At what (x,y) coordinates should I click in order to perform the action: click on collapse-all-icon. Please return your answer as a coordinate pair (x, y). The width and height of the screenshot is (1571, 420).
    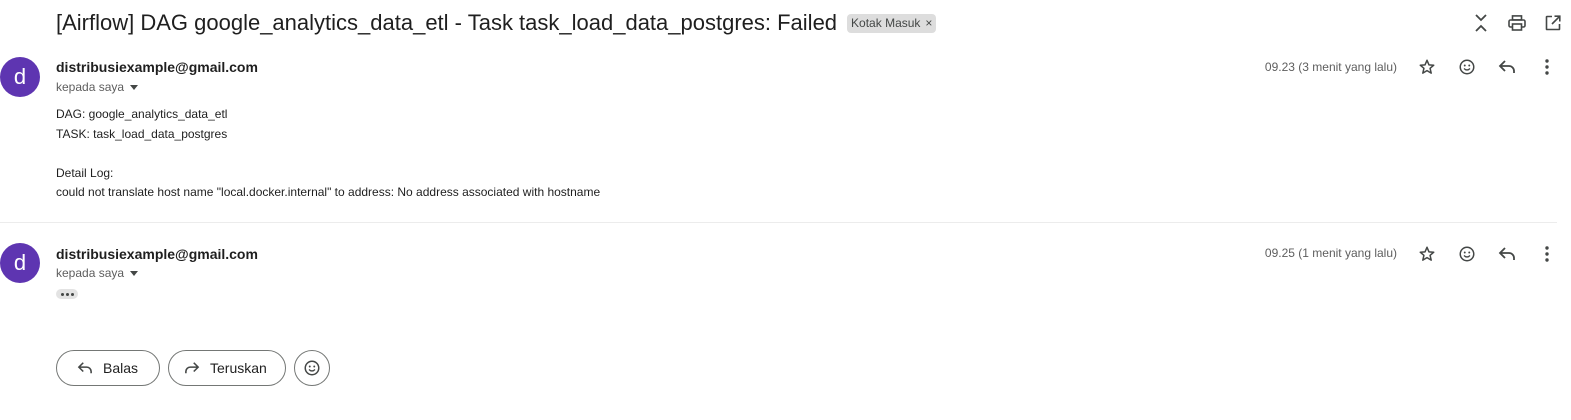
    Looking at the image, I should click on (1481, 23).